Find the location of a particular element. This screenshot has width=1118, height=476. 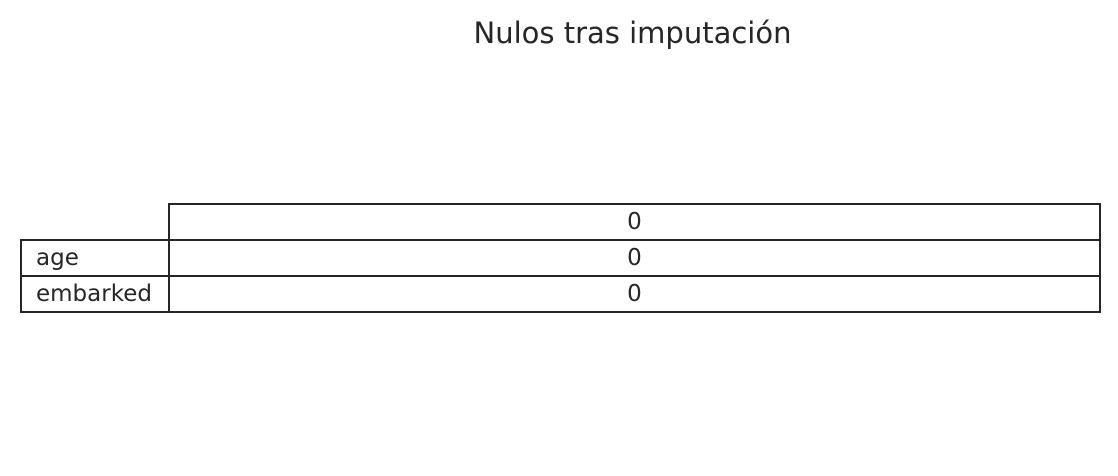

row-label: embarked is located at coordinates (95, 294).